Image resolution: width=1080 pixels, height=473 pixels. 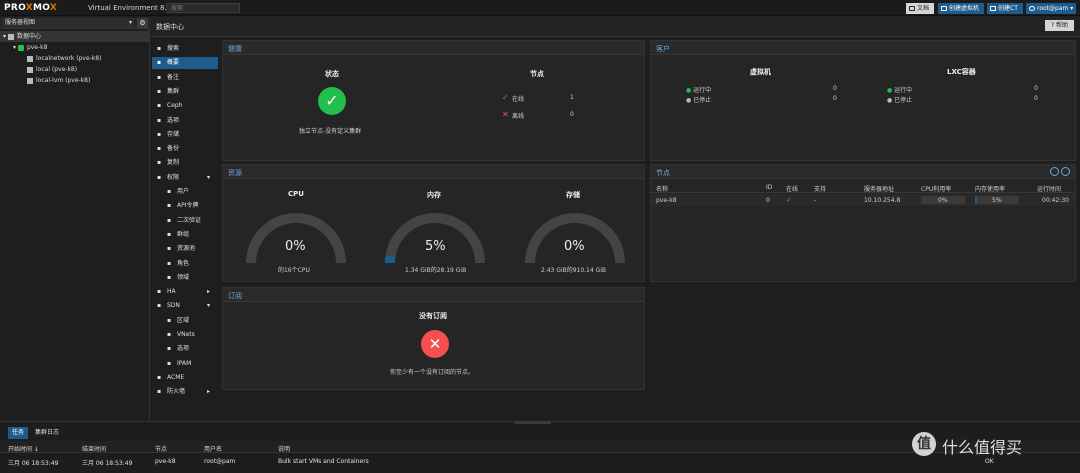 I want to click on online-check-icon: ✓, so click(x=505, y=97).